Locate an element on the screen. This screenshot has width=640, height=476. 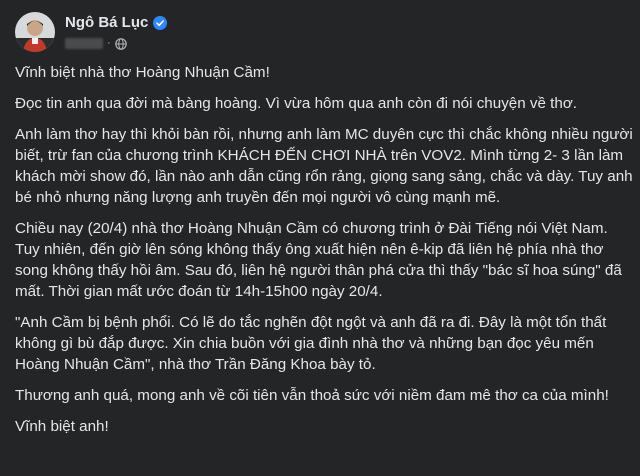
author-row: Ngô Bá Lục is located at coordinates (116, 23).